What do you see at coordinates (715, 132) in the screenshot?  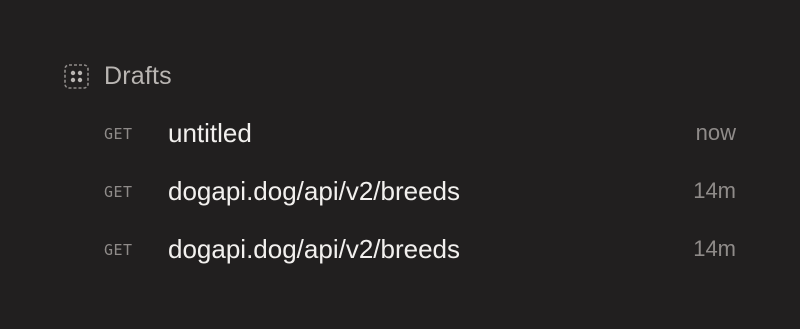 I see `request-time: now` at bounding box center [715, 132].